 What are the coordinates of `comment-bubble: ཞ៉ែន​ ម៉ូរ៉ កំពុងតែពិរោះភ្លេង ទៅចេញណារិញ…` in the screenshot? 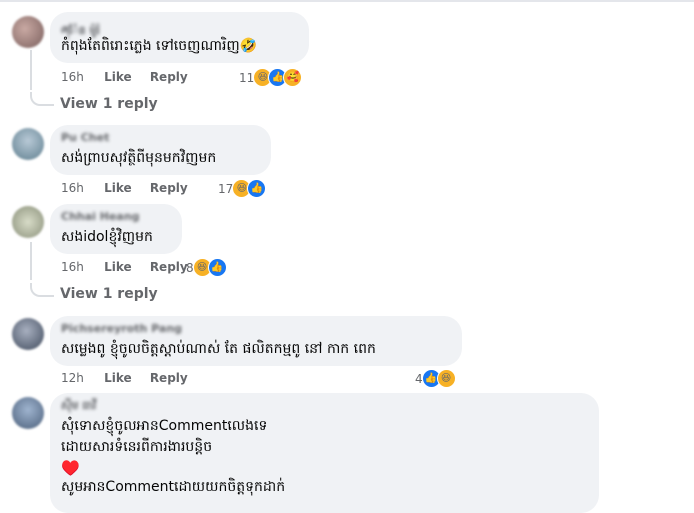 It's located at (179, 37).